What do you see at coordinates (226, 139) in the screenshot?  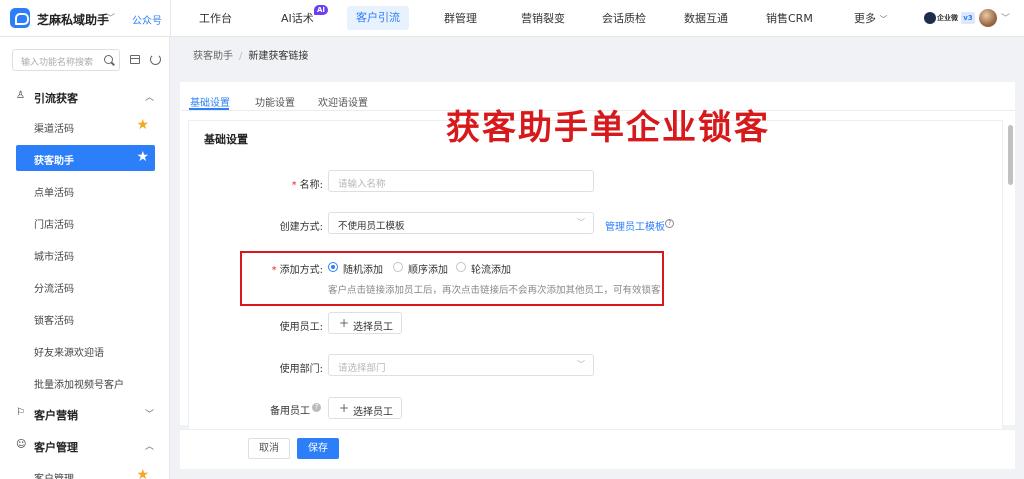 I see `section-title: 基础设置` at bounding box center [226, 139].